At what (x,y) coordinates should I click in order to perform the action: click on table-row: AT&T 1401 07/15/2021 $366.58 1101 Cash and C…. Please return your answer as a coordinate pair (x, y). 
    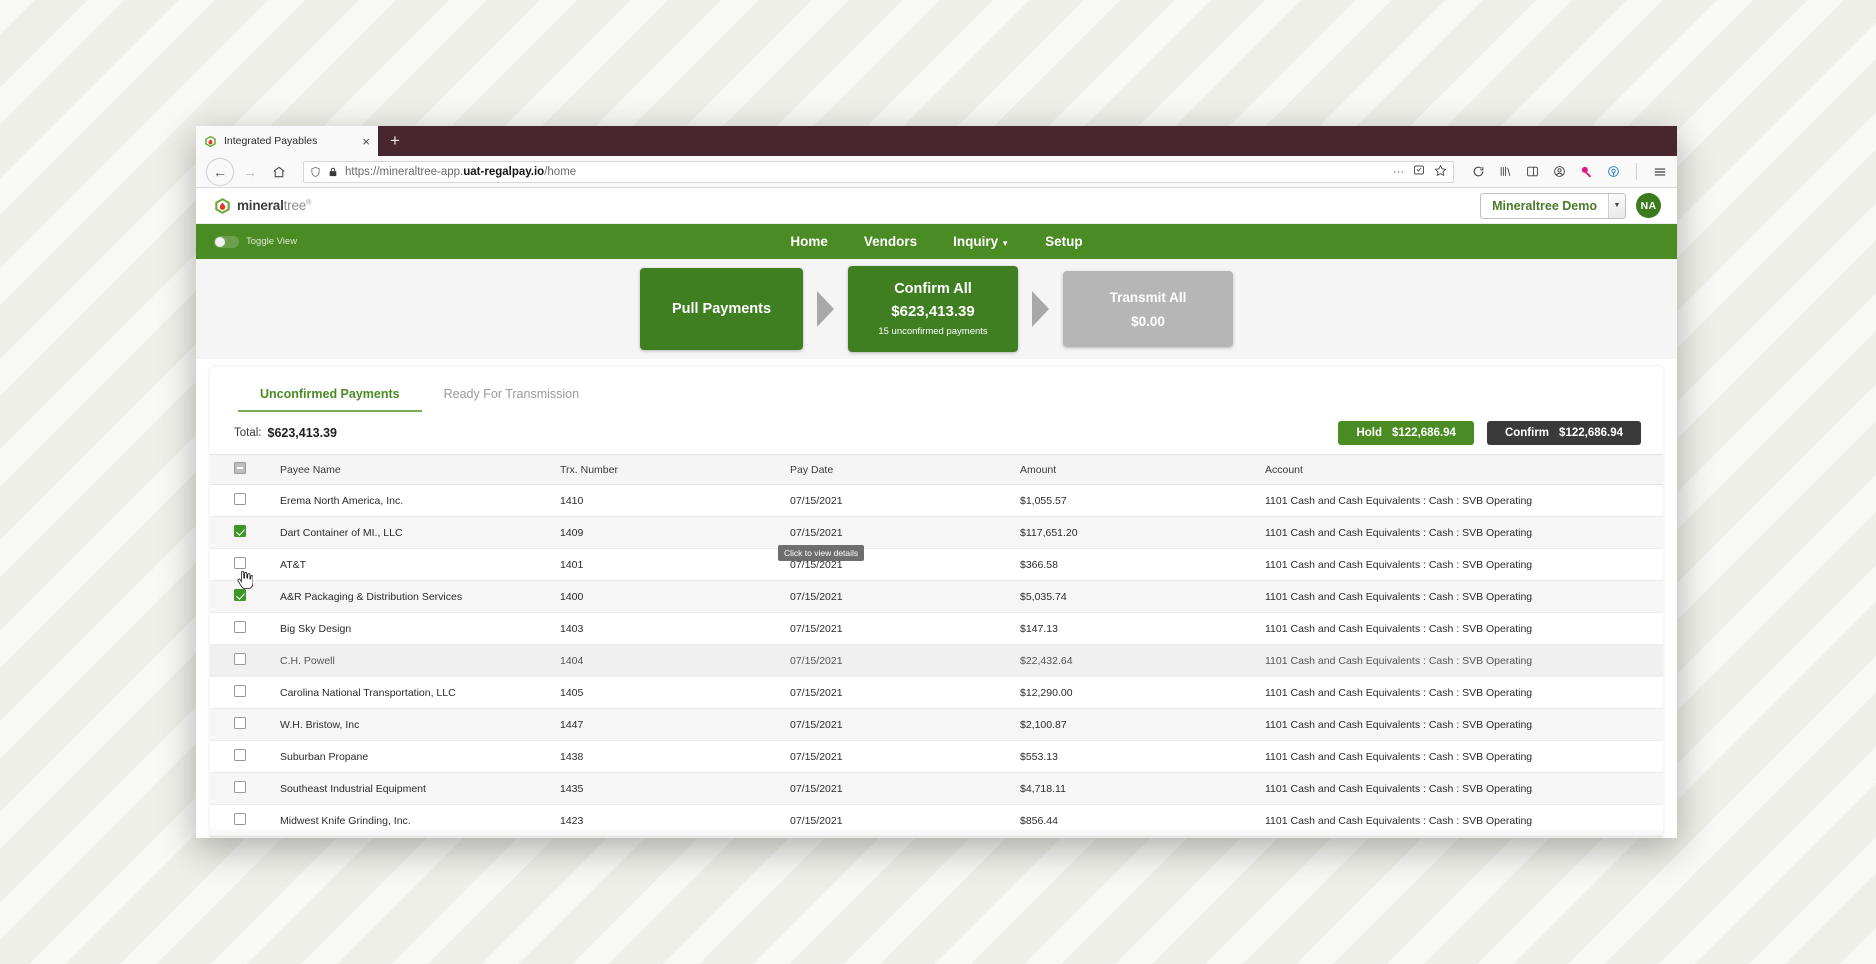
    Looking at the image, I should click on (936, 564).